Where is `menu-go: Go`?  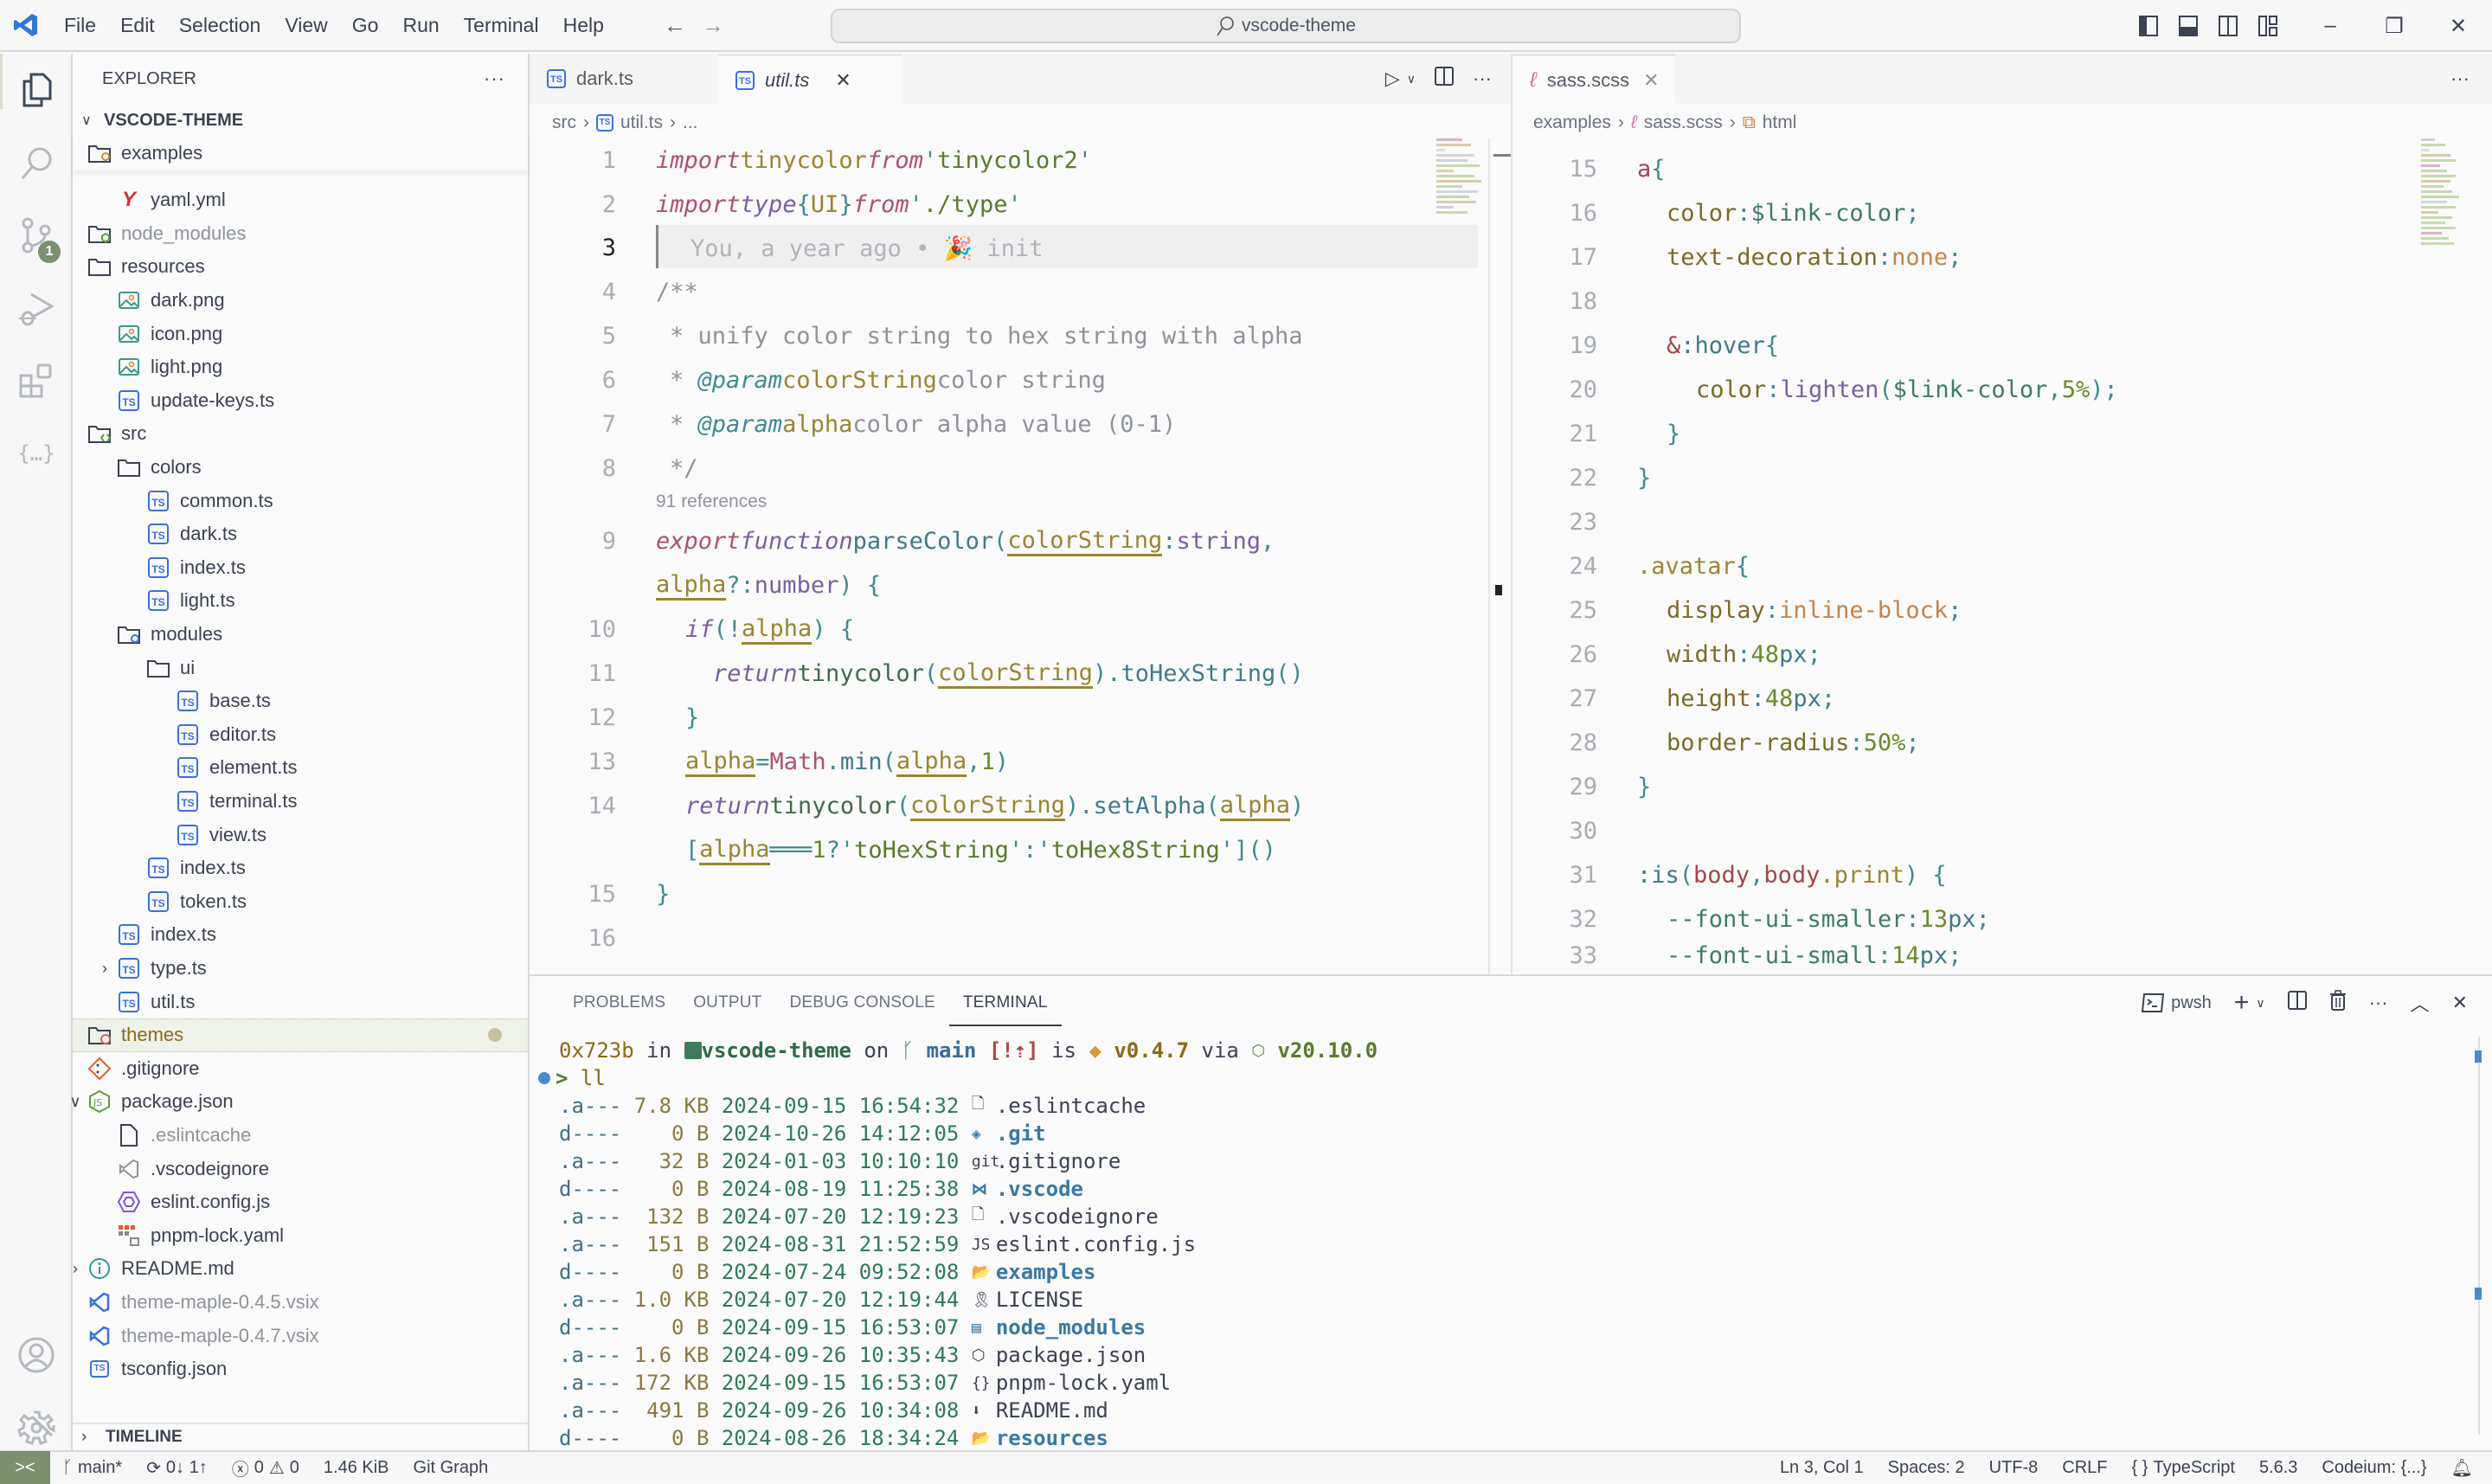
menu-go: Go is located at coordinates (365, 25).